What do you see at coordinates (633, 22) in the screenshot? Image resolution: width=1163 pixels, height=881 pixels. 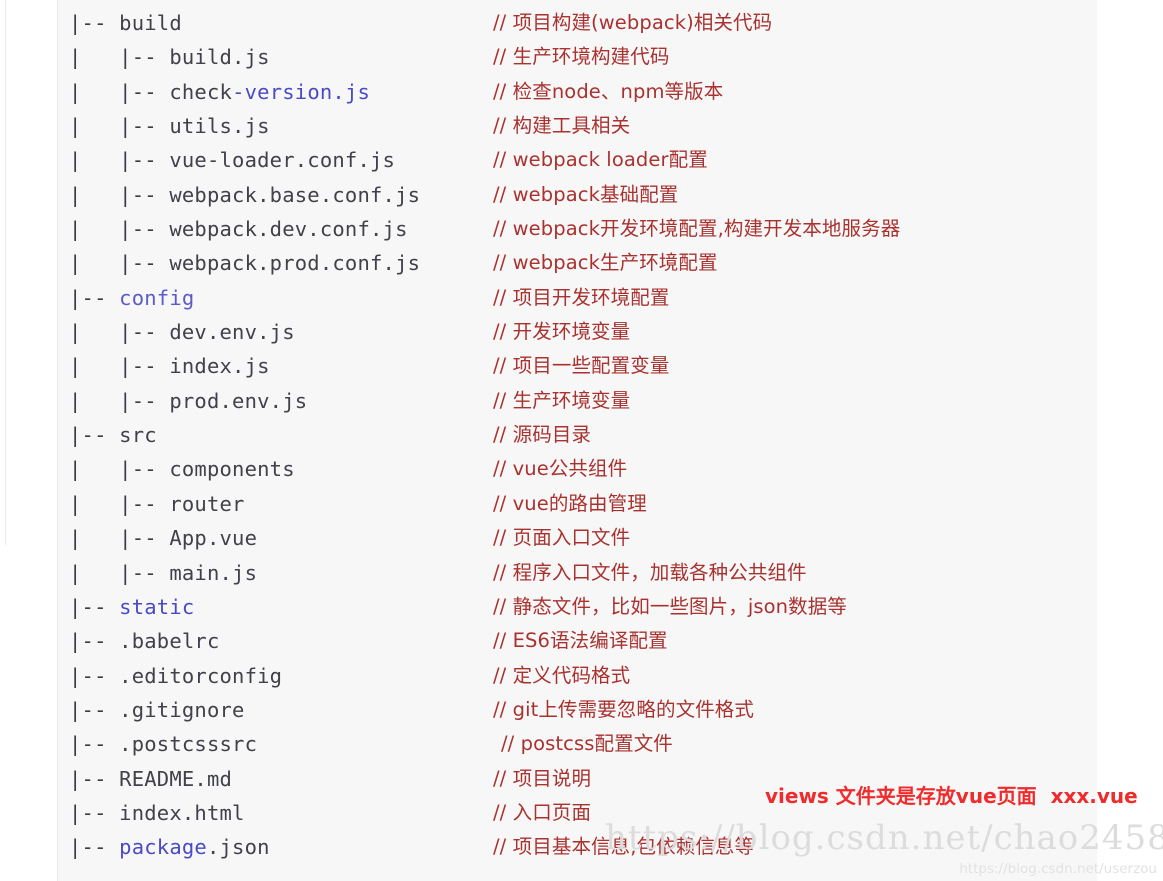 I see `line-comment: // 项目构建(webpack)相关代码` at bounding box center [633, 22].